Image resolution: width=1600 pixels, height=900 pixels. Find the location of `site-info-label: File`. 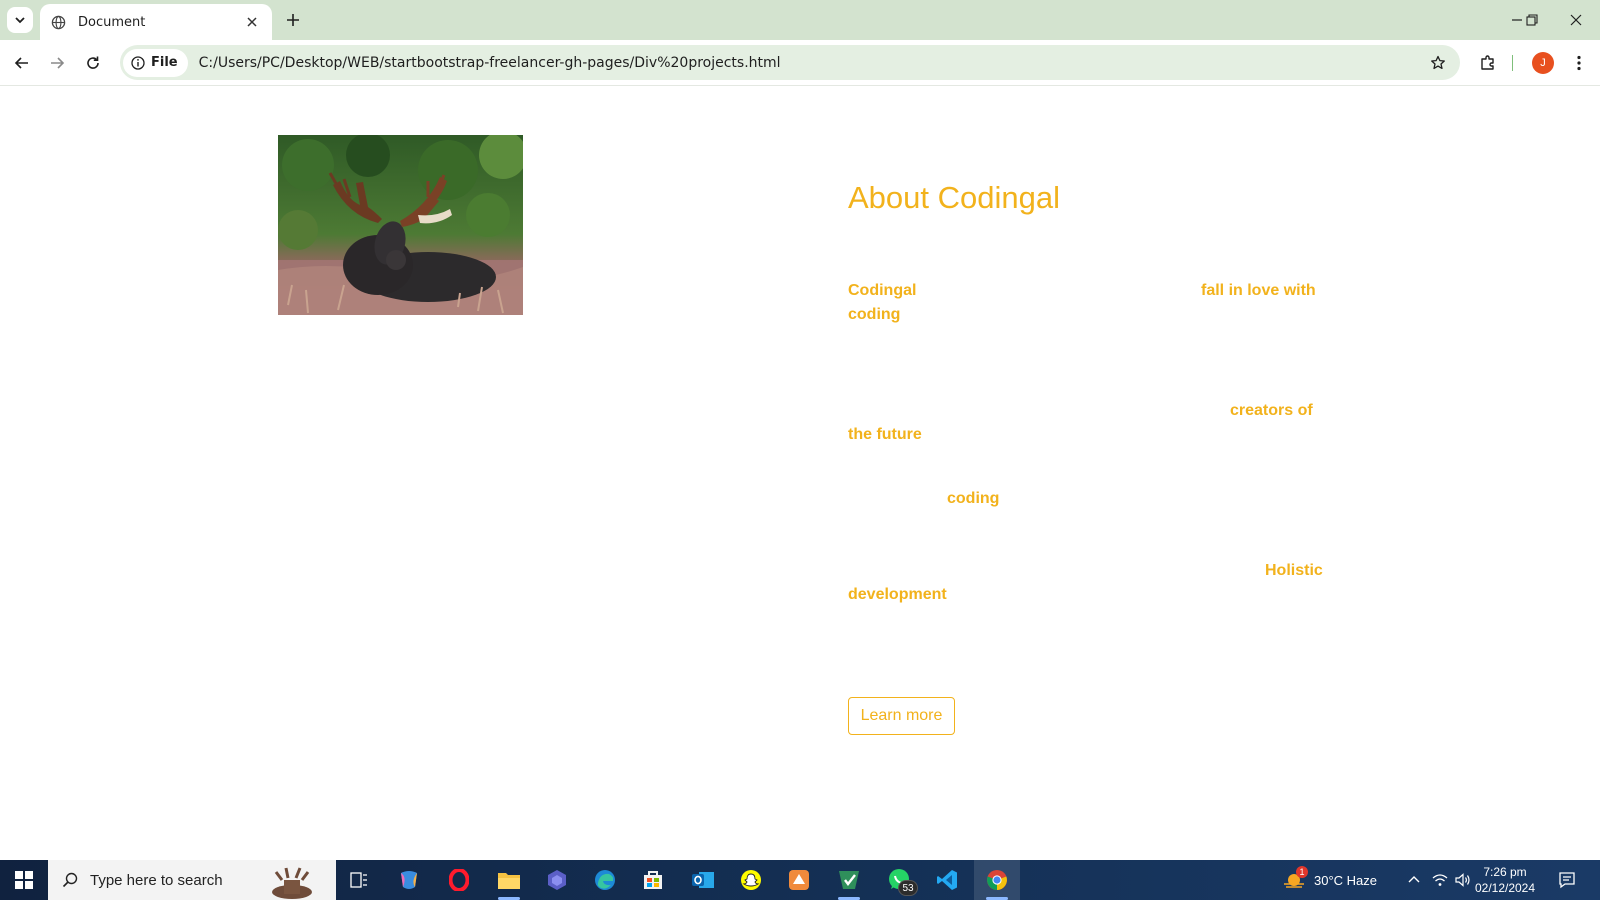

site-info-label: File is located at coordinates (164, 62).